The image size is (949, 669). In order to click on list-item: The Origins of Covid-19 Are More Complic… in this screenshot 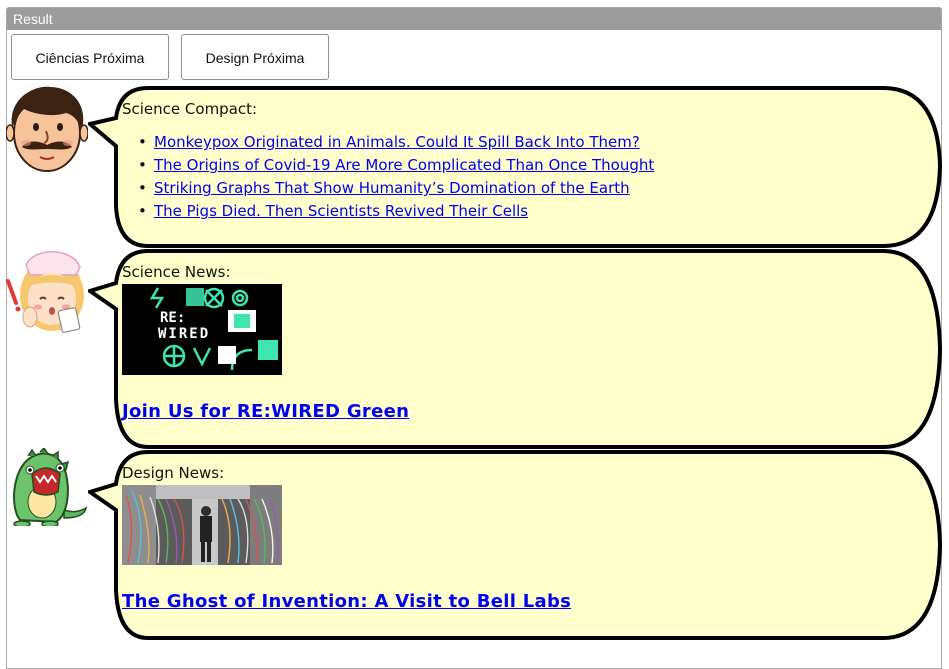, I will do `click(522, 165)`.